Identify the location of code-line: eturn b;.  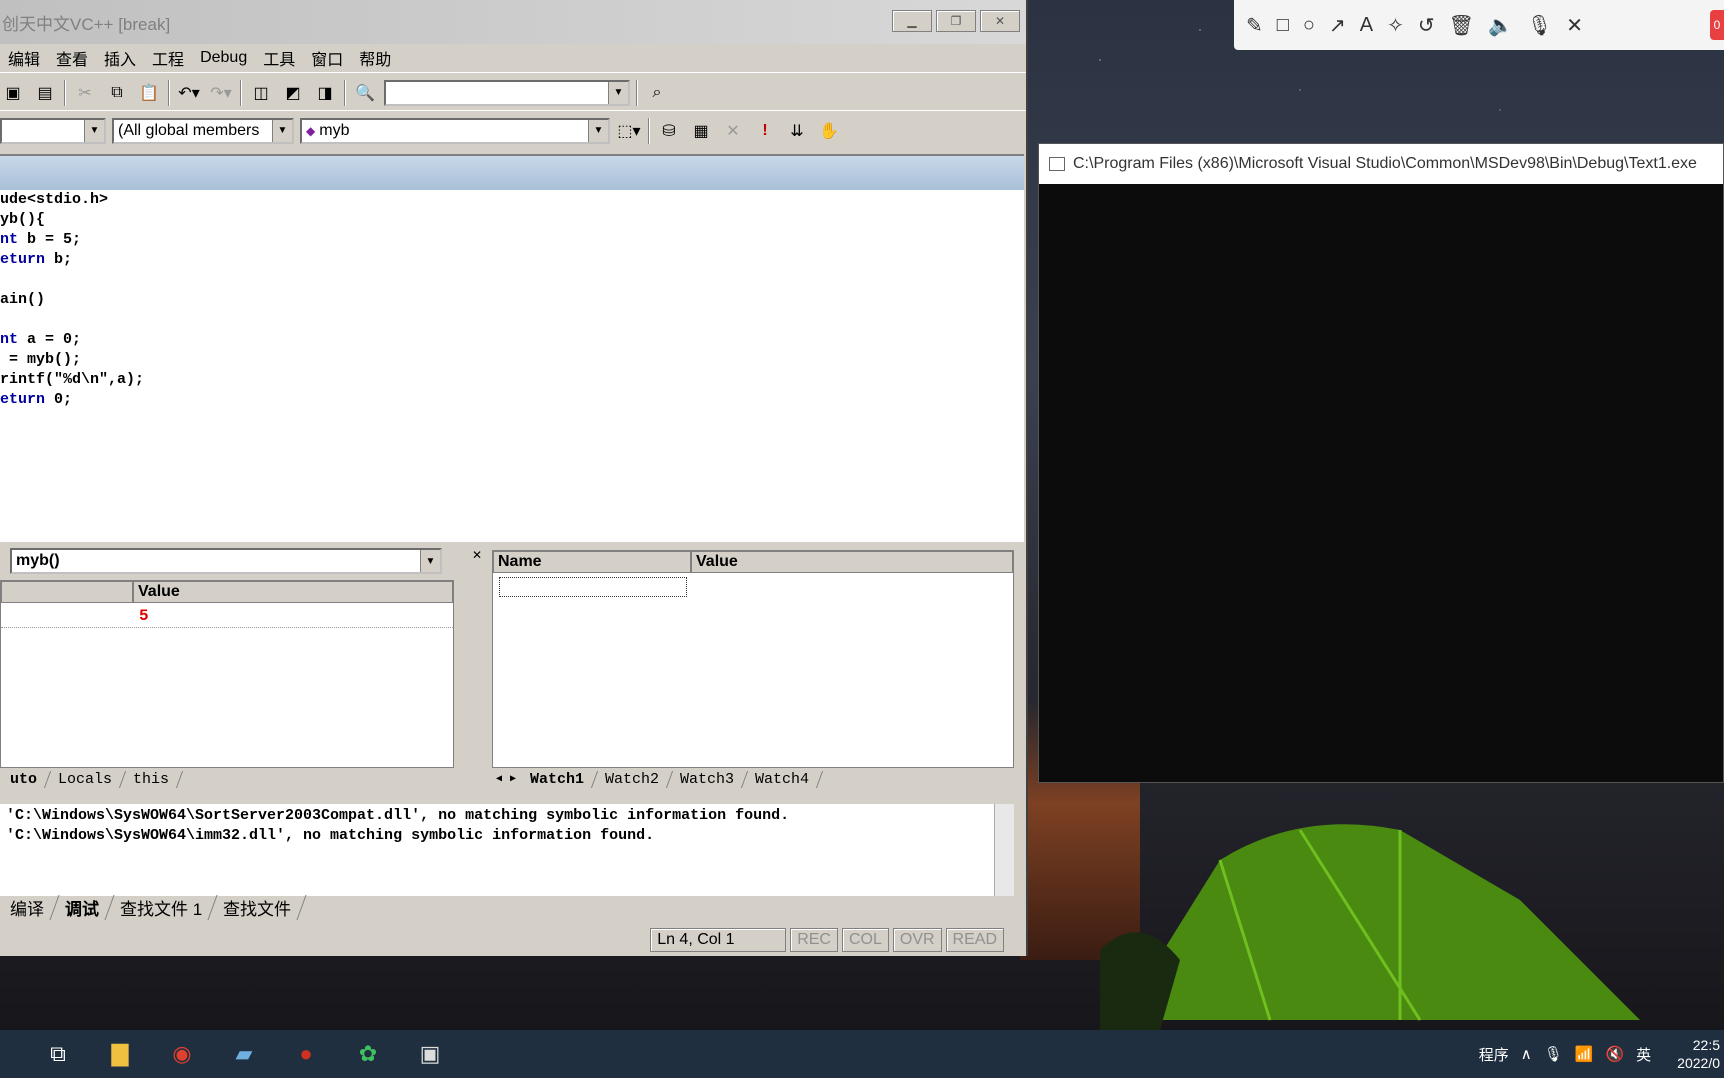
(512, 260).